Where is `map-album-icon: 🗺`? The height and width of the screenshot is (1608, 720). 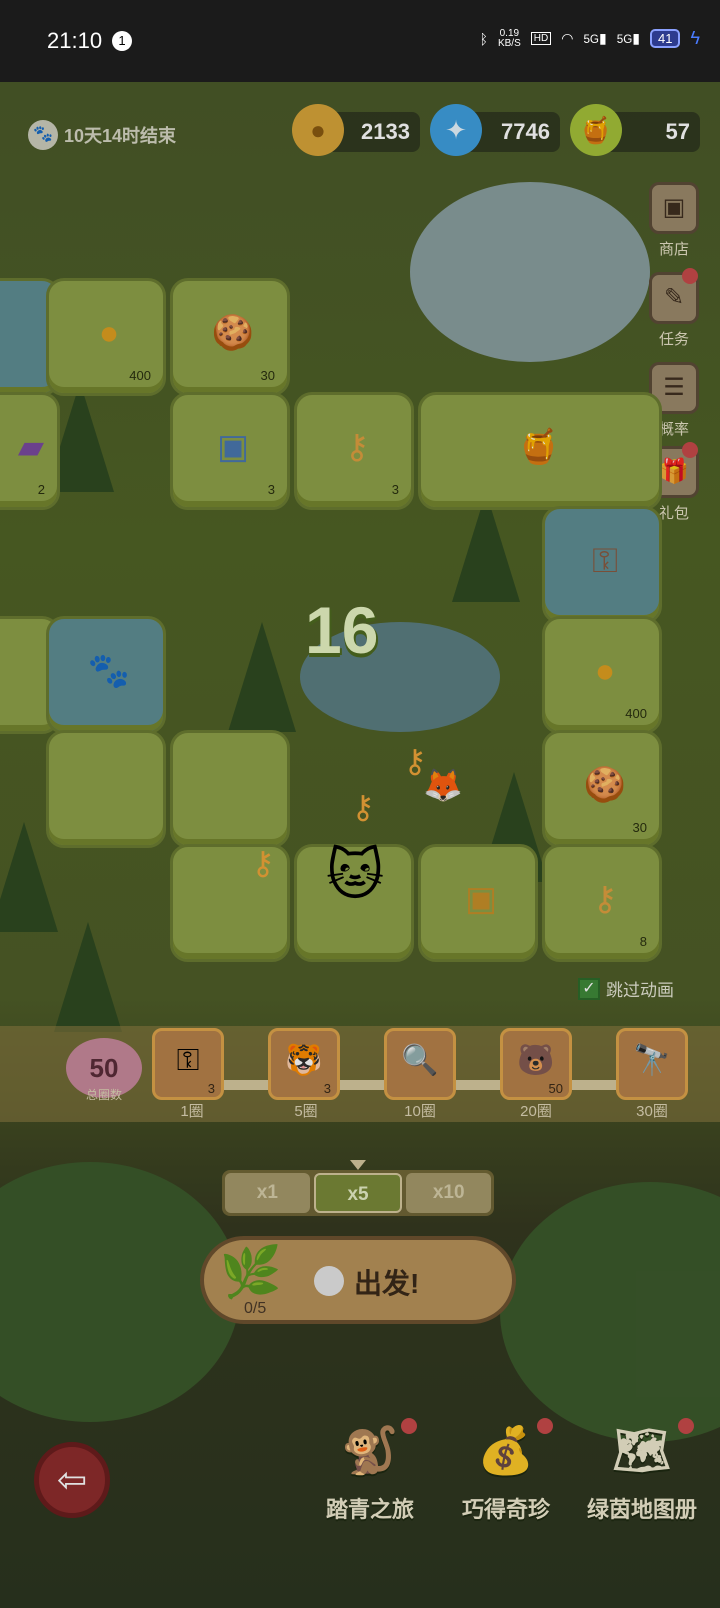
map-album-icon: 🗺 is located at coordinates (642, 1450).